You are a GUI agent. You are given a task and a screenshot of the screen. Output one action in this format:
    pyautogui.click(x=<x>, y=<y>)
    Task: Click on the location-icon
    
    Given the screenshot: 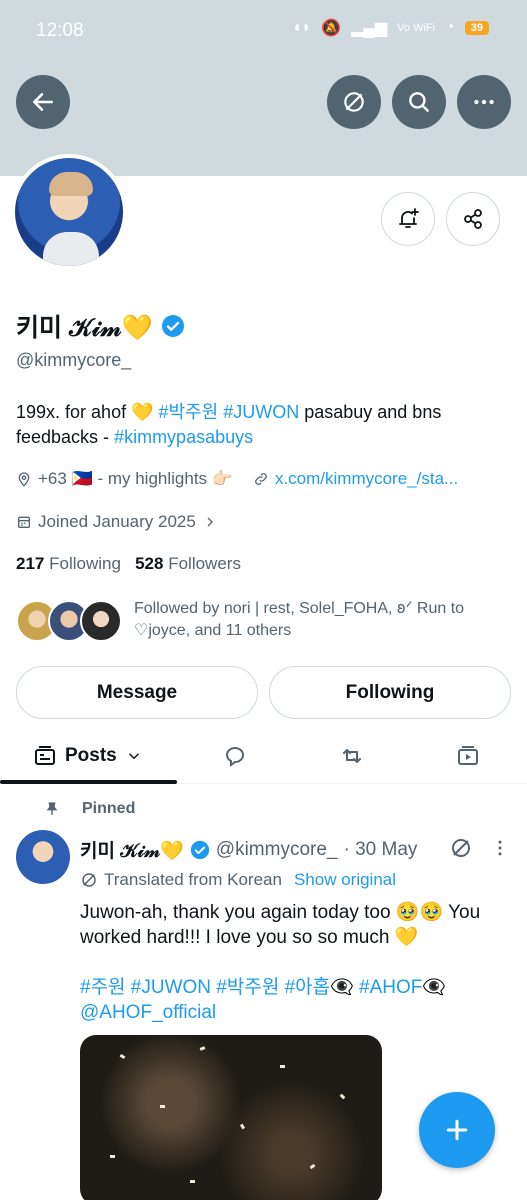 What is the action you would take?
    pyautogui.click(x=24, y=479)
    